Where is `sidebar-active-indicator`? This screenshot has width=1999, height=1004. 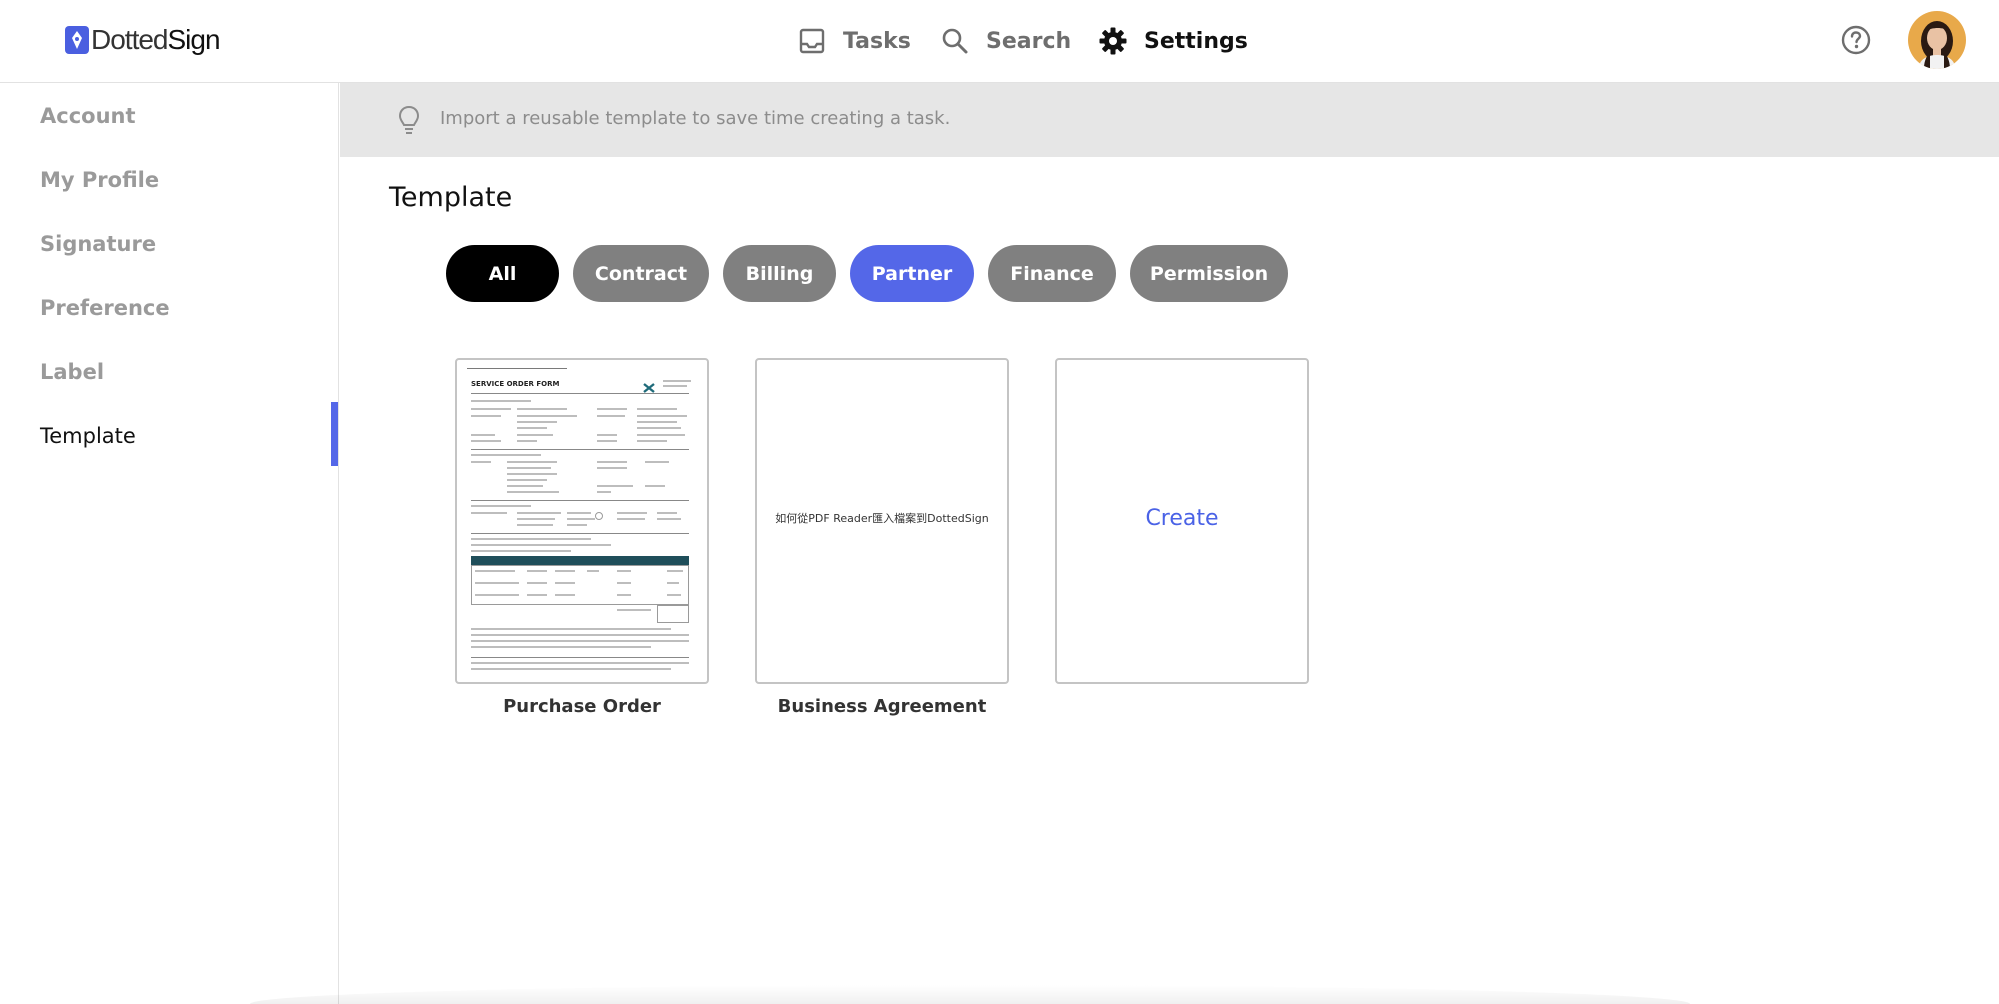 sidebar-active-indicator is located at coordinates (334, 434).